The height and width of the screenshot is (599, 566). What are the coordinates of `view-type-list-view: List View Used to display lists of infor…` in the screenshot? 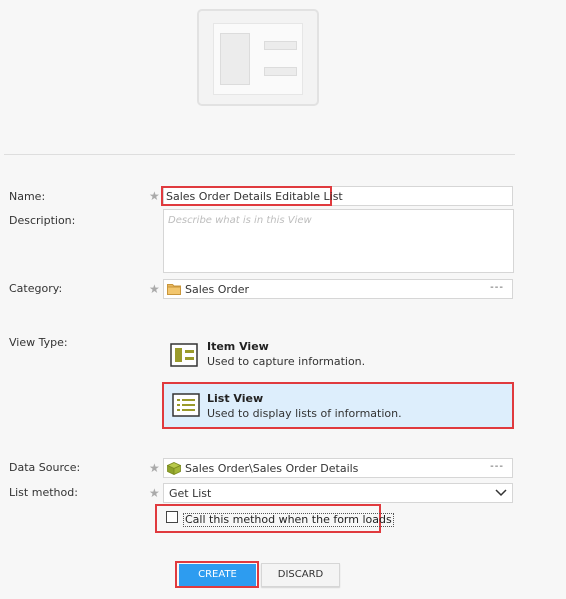 It's located at (338, 405).